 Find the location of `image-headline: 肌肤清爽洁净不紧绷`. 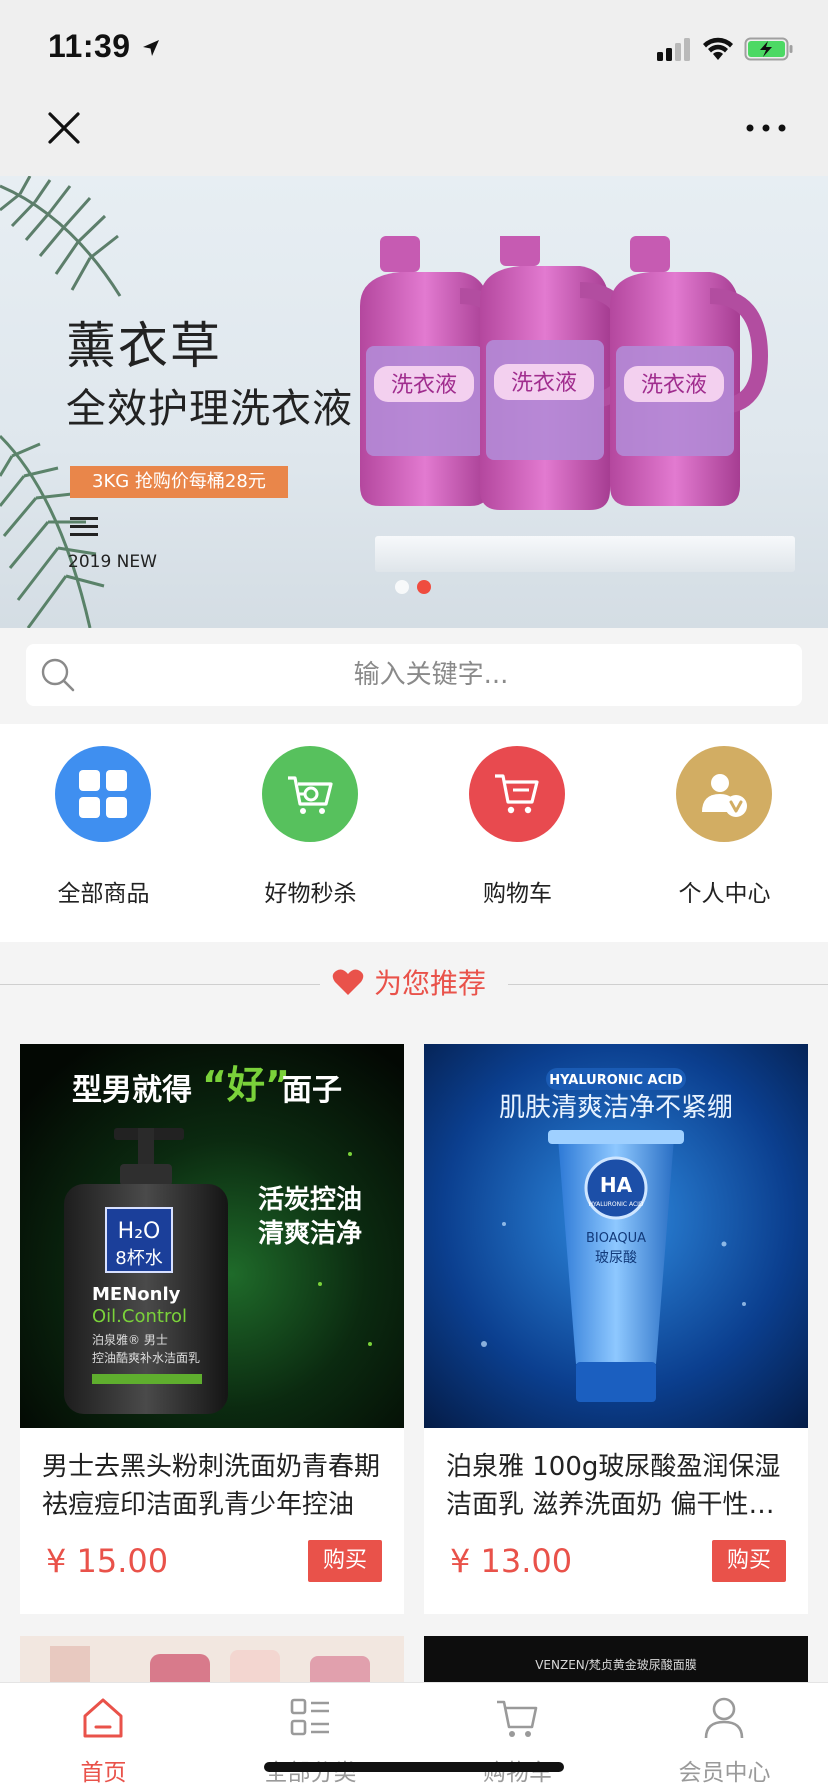

image-headline: 肌肤清爽洁净不紧绷 is located at coordinates (616, 1108).